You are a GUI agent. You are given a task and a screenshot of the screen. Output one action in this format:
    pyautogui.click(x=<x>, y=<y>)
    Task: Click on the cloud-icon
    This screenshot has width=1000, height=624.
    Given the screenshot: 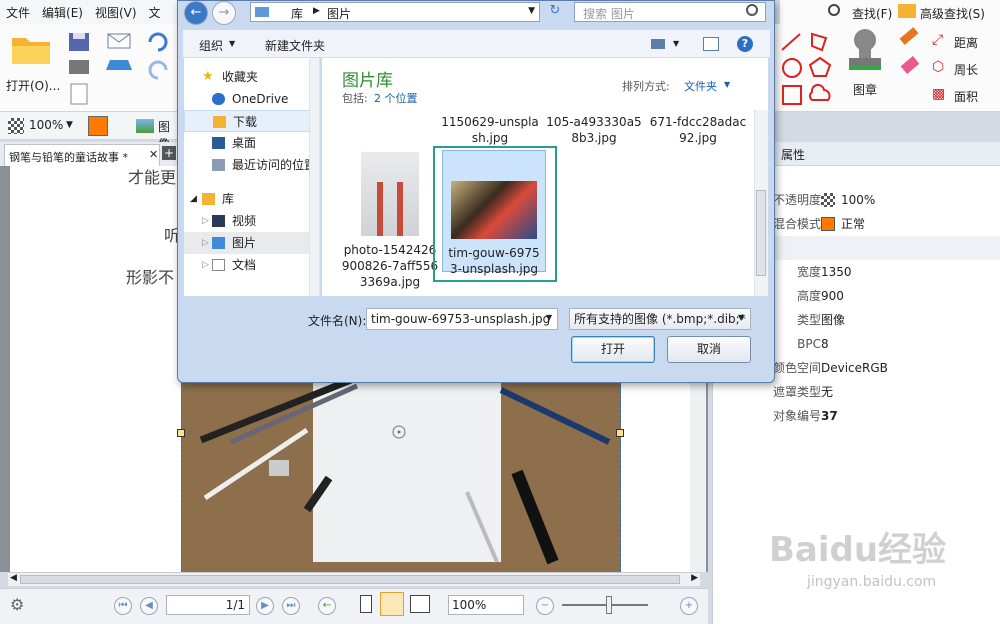 What is the action you would take?
    pyautogui.click(x=218, y=99)
    